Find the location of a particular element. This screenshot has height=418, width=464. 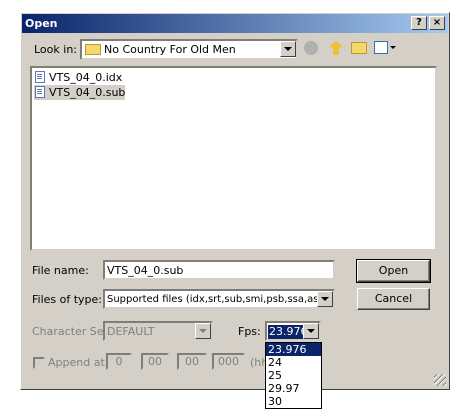

fps-option: 30 is located at coordinates (293, 401).